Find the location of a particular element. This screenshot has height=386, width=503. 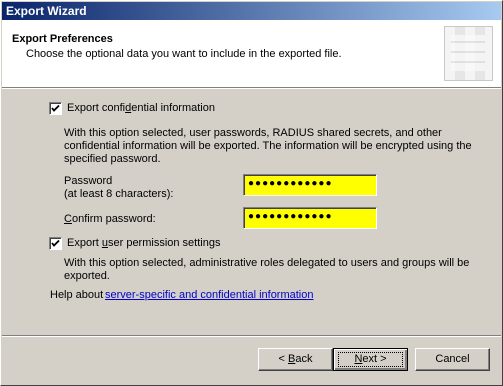

back-button: < Back is located at coordinates (295, 359).